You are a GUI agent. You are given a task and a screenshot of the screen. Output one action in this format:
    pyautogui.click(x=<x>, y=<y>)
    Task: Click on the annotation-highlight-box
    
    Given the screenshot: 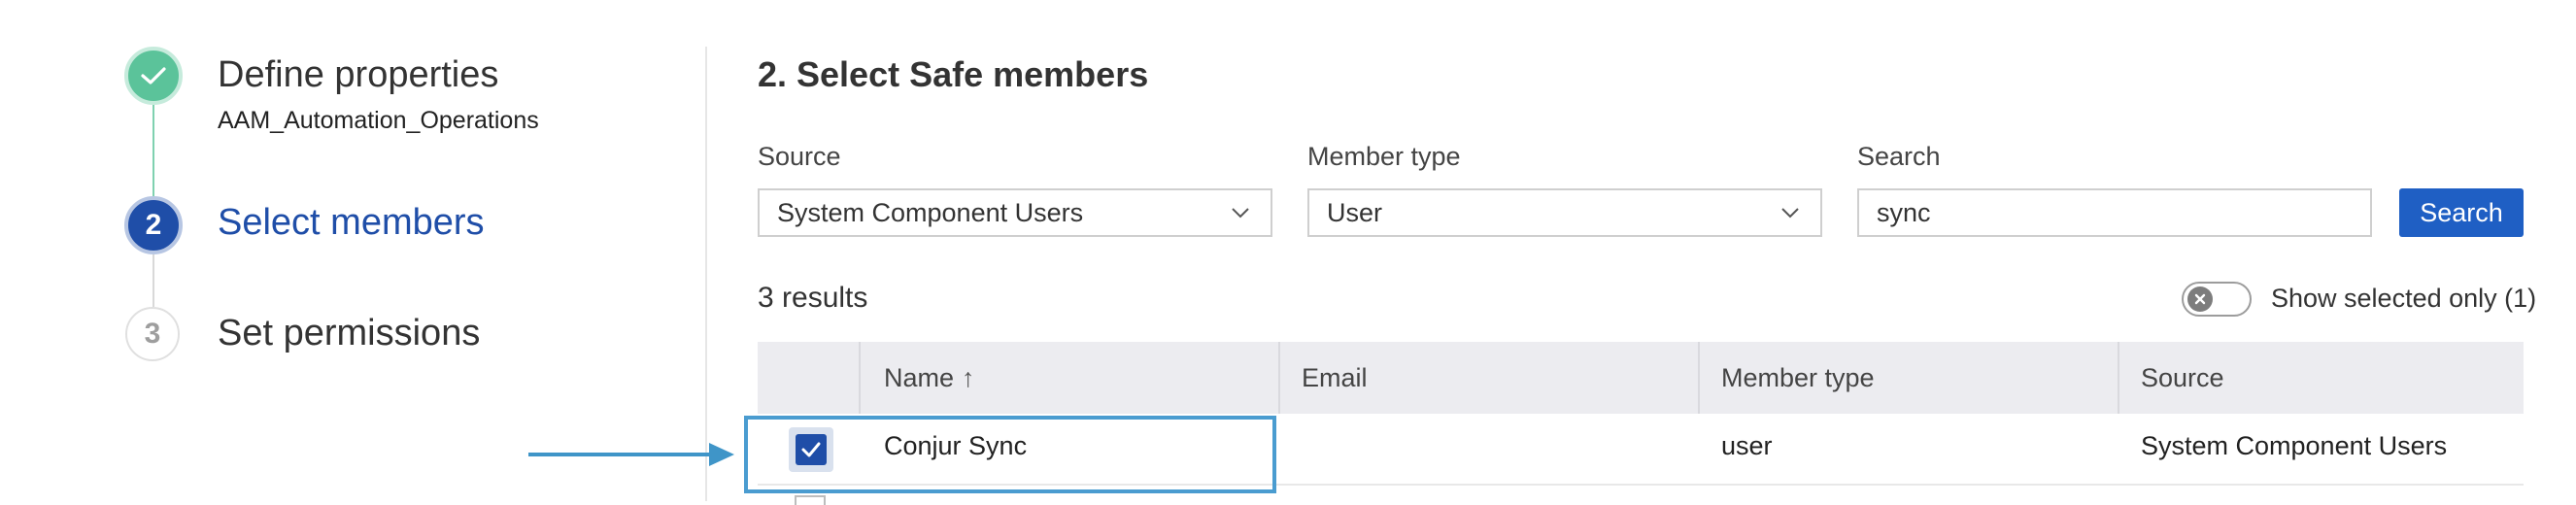 What is the action you would take?
    pyautogui.click(x=1010, y=454)
    